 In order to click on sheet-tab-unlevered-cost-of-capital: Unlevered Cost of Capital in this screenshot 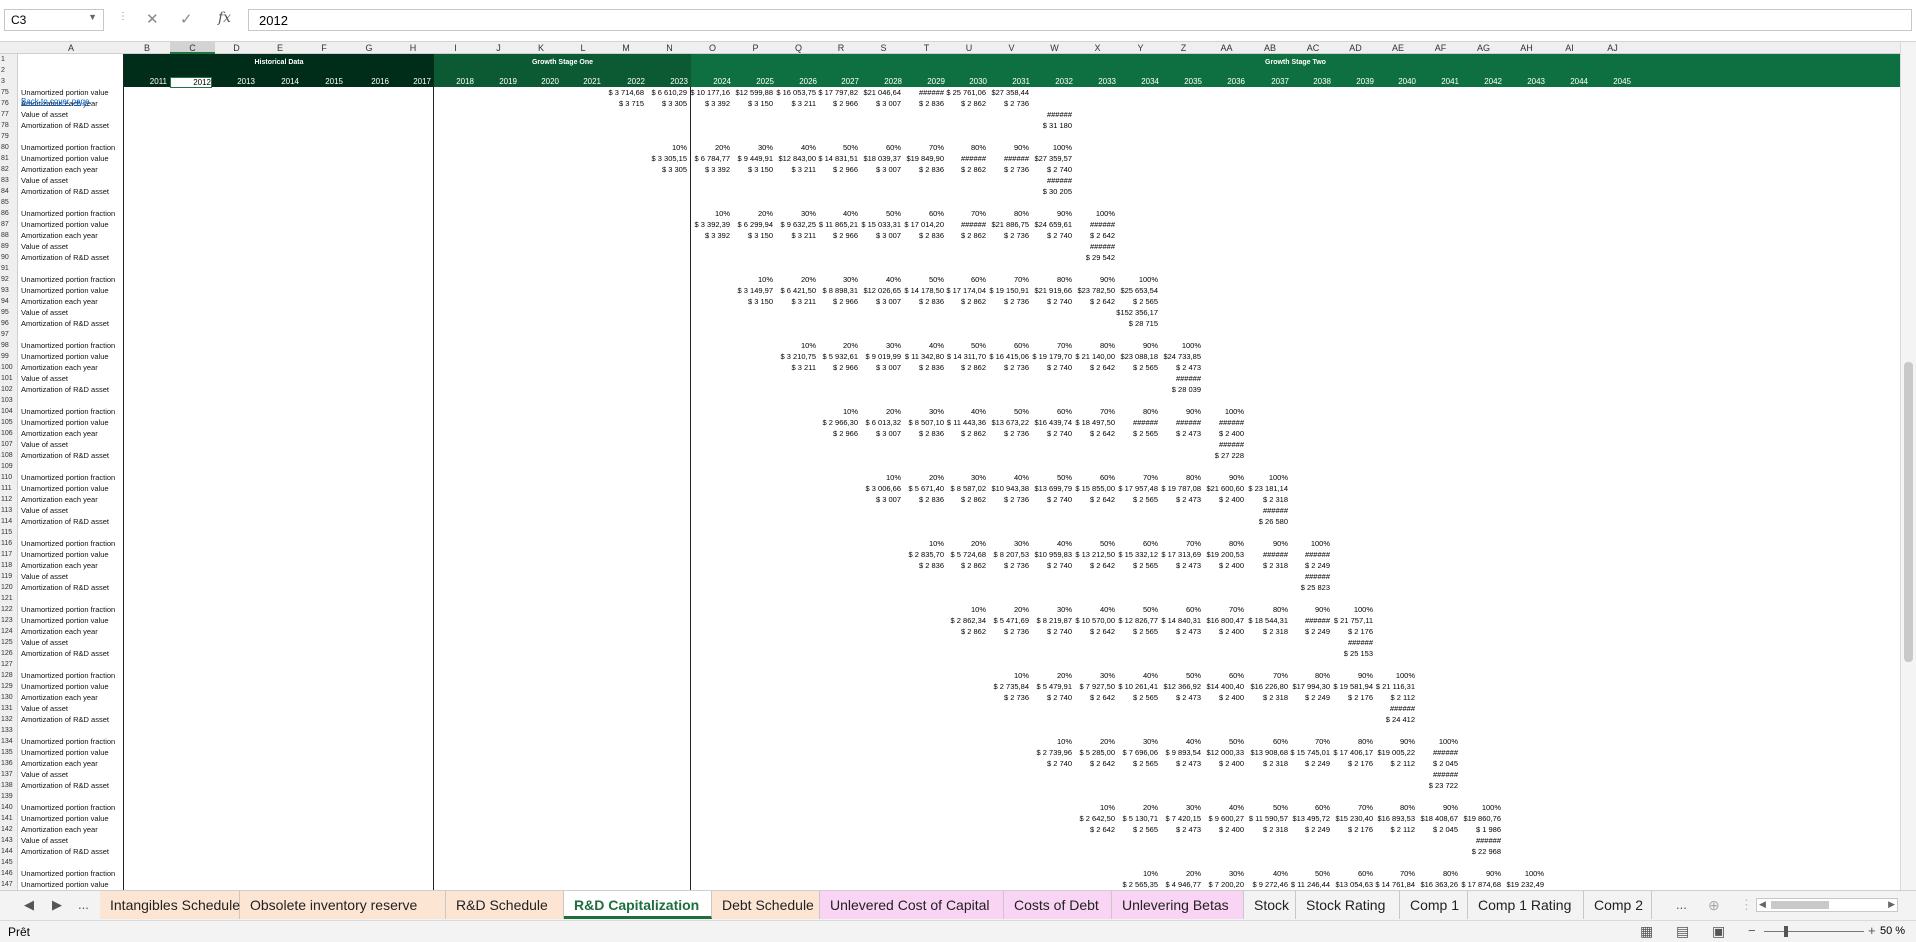, I will do `click(912, 905)`.